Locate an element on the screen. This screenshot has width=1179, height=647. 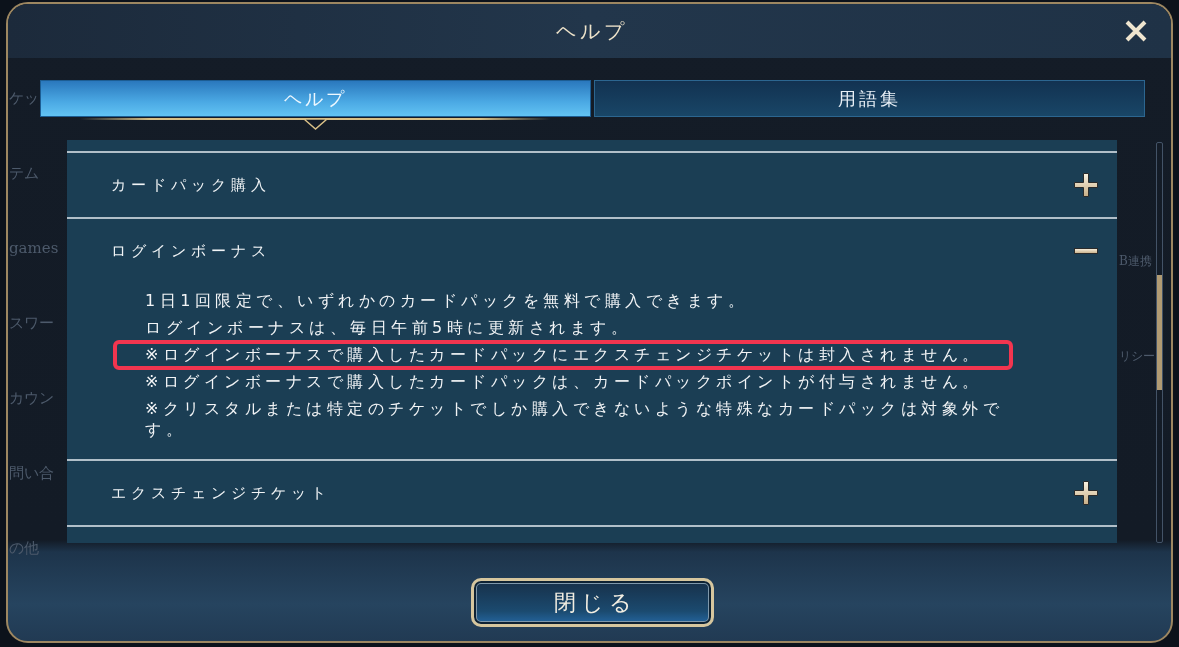
background-text: 問い合 is located at coordinates (31, 472).